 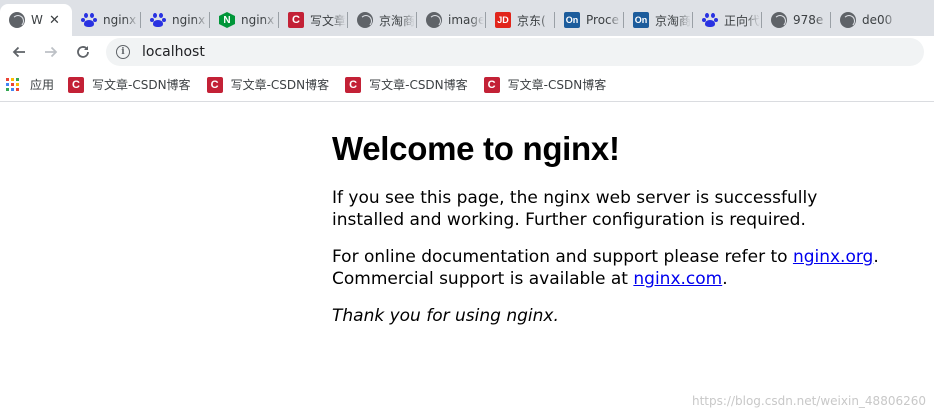 What do you see at coordinates (725, 279) in the screenshot?
I see `support-suffix: .` at bounding box center [725, 279].